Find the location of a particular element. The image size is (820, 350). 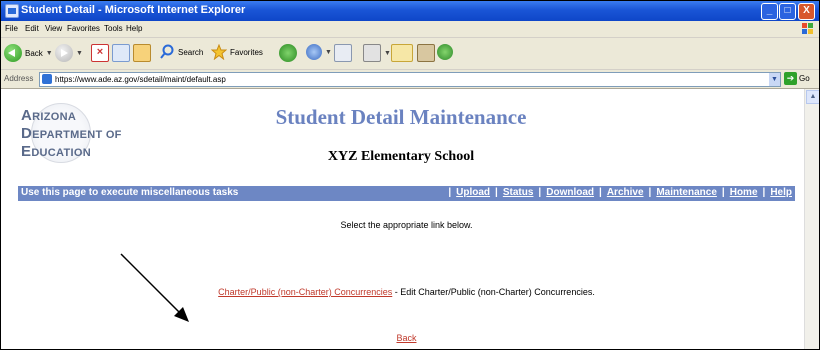

print-button: ▼ is located at coordinates (377, 53).